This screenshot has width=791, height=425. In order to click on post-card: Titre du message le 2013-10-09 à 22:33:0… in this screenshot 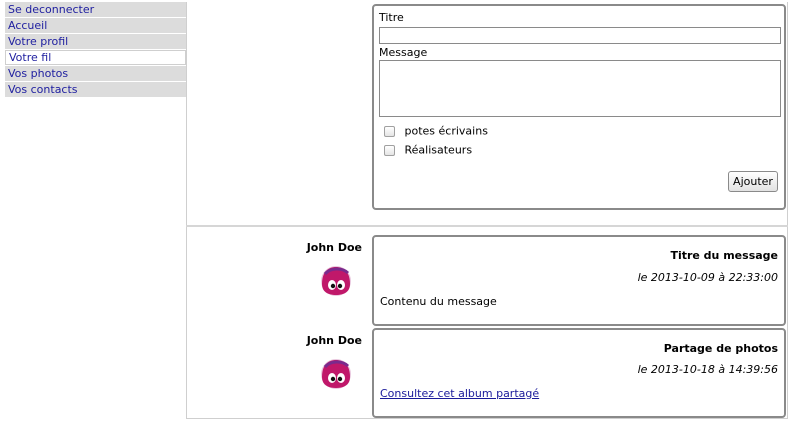, I will do `click(579, 280)`.